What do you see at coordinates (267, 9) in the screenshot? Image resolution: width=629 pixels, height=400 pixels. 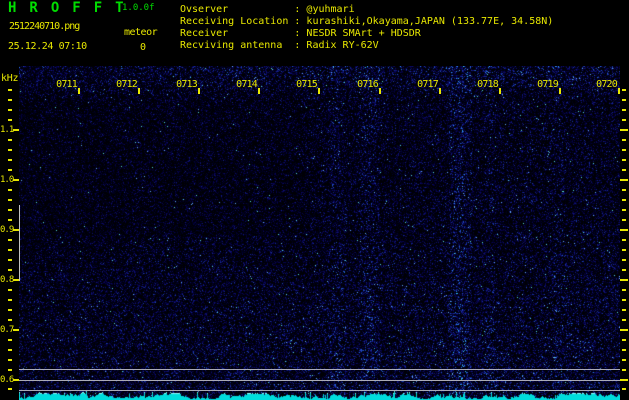 I see `info-line: Ovserver : @yuhmari` at bounding box center [267, 9].